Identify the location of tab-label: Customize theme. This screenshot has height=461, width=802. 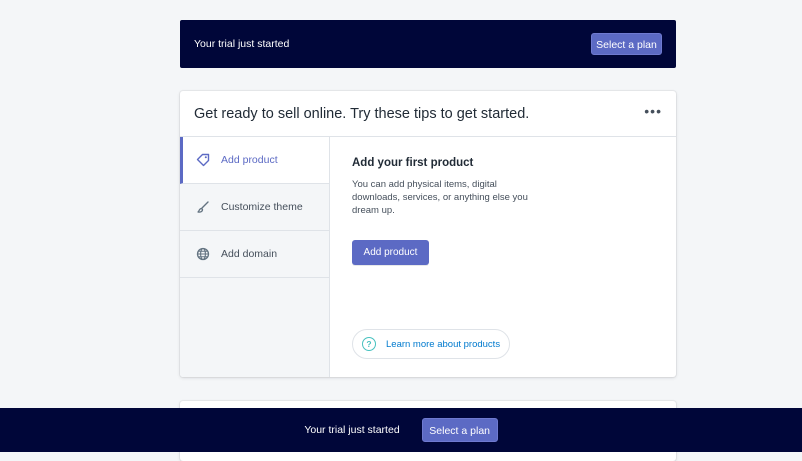
(262, 207).